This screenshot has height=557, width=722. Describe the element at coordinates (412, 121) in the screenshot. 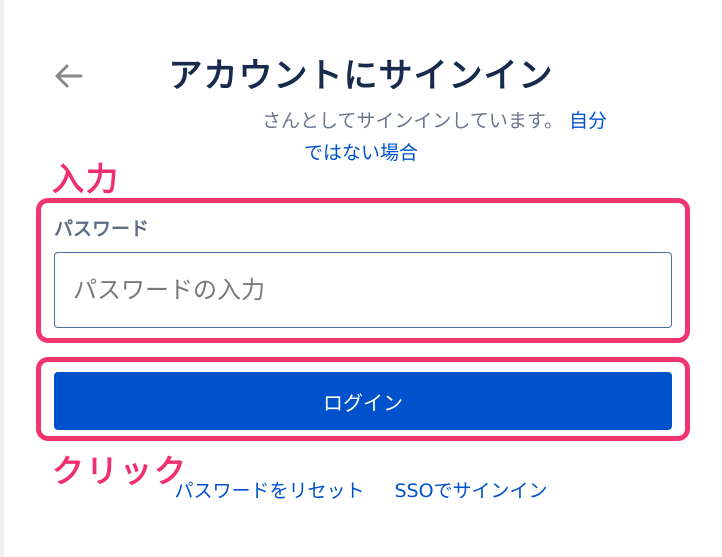

I see `signed-in-as-text: さんとしてサインインしています。` at that location.